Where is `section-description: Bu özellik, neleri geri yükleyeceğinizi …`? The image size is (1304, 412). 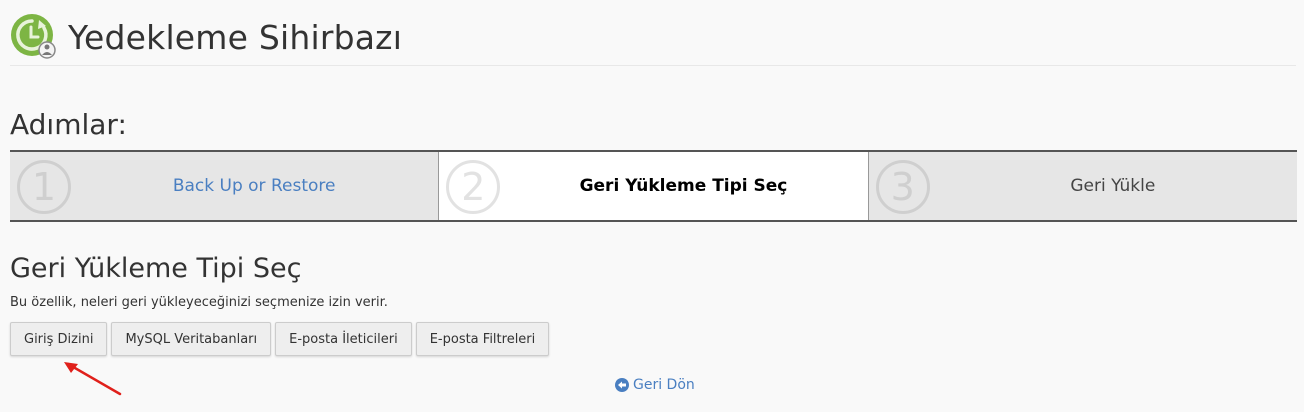 section-description: Bu özellik, neleri geri yükleyeceğinizi … is located at coordinates (199, 302).